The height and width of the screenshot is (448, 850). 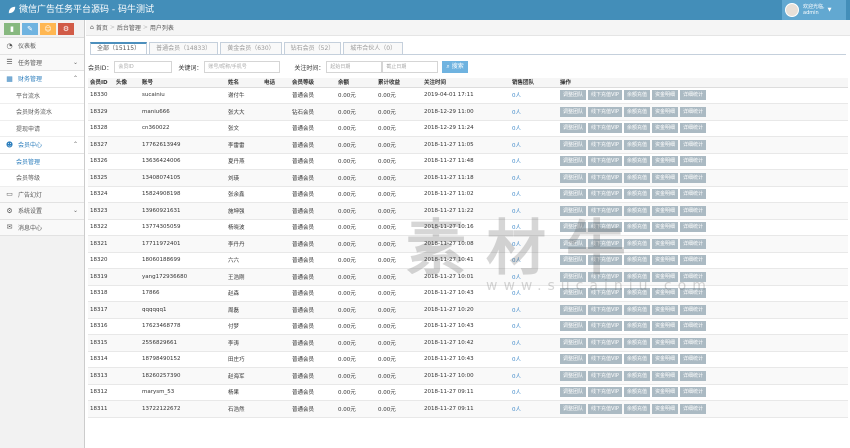 What do you see at coordinates (42, 178) in the screenshot?
I see `sidebar-subitem-member-level: 会员等级` at bounding box center [42, 178].